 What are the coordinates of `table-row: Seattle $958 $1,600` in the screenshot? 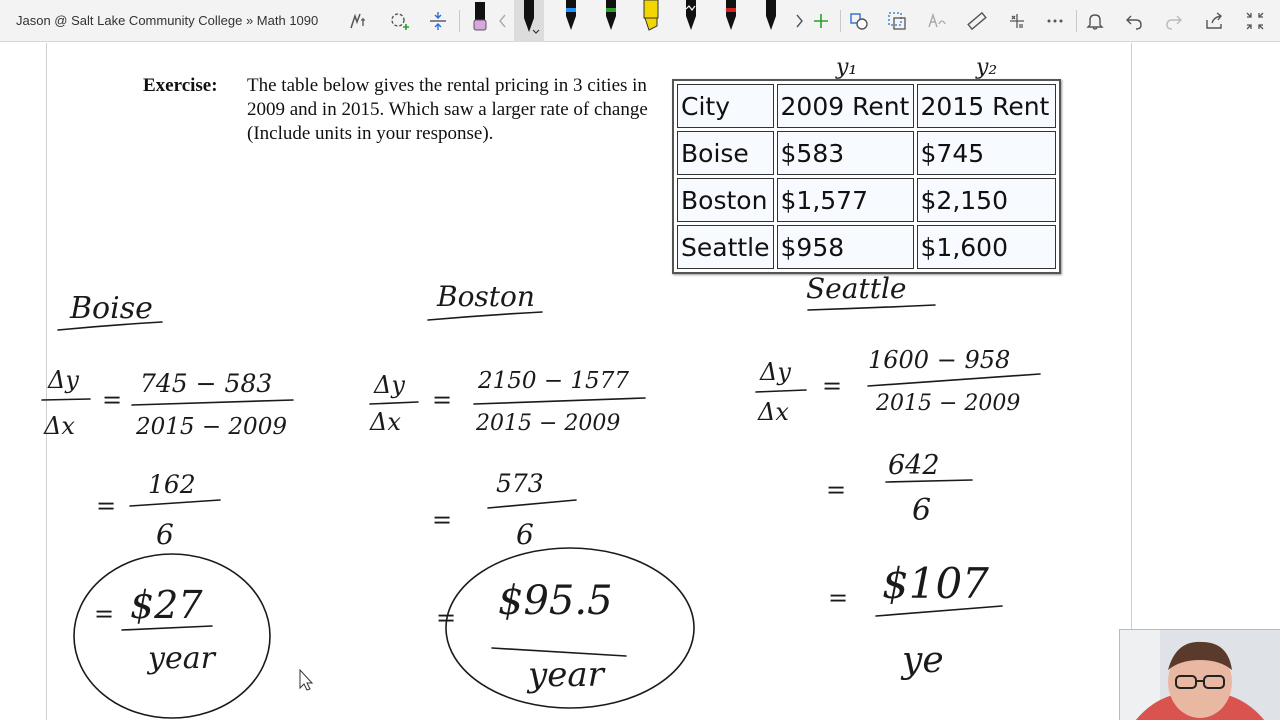 It's located at (866, 247).